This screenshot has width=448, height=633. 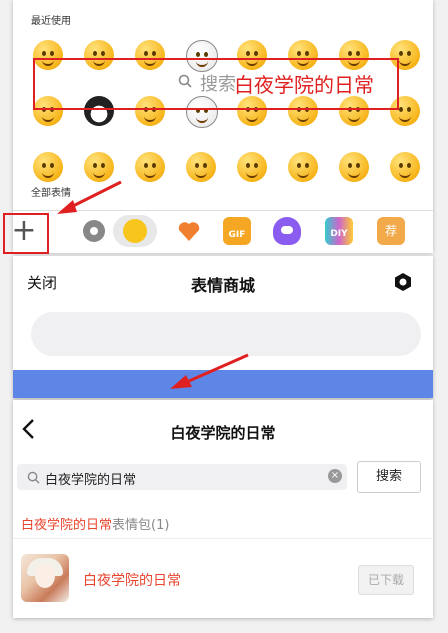 I want to click on downloaded-button: 已下载, so click(x=386, y=580).